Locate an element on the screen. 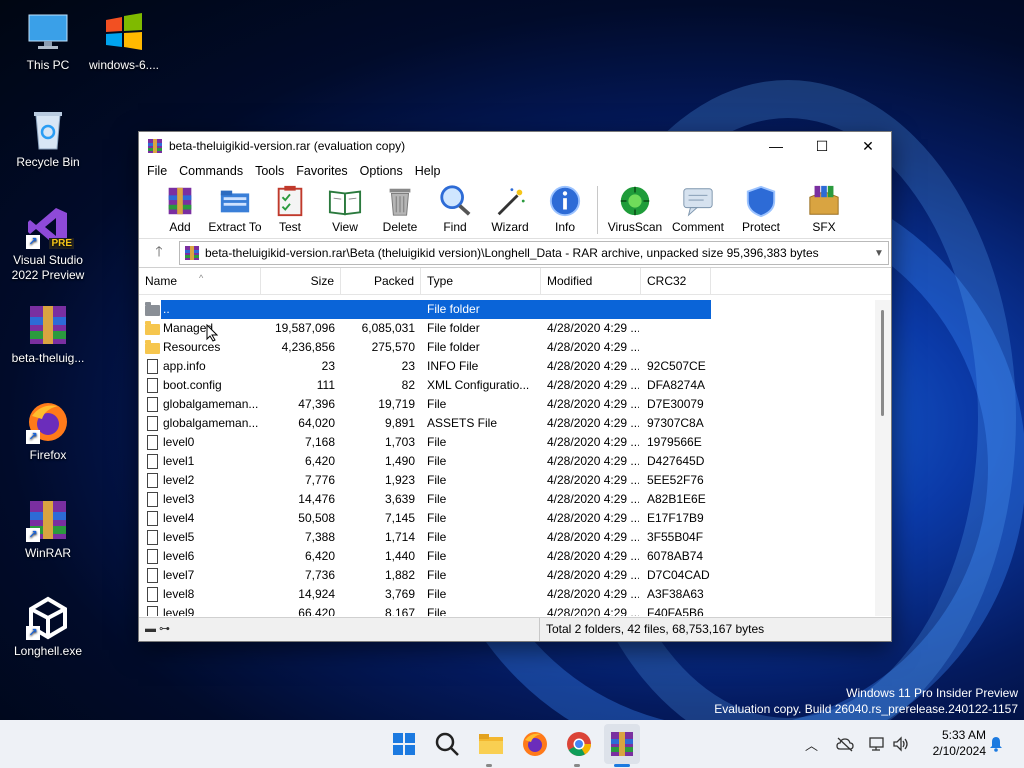  cell-crc: 97307C8A is located at coordinates (675, 423).